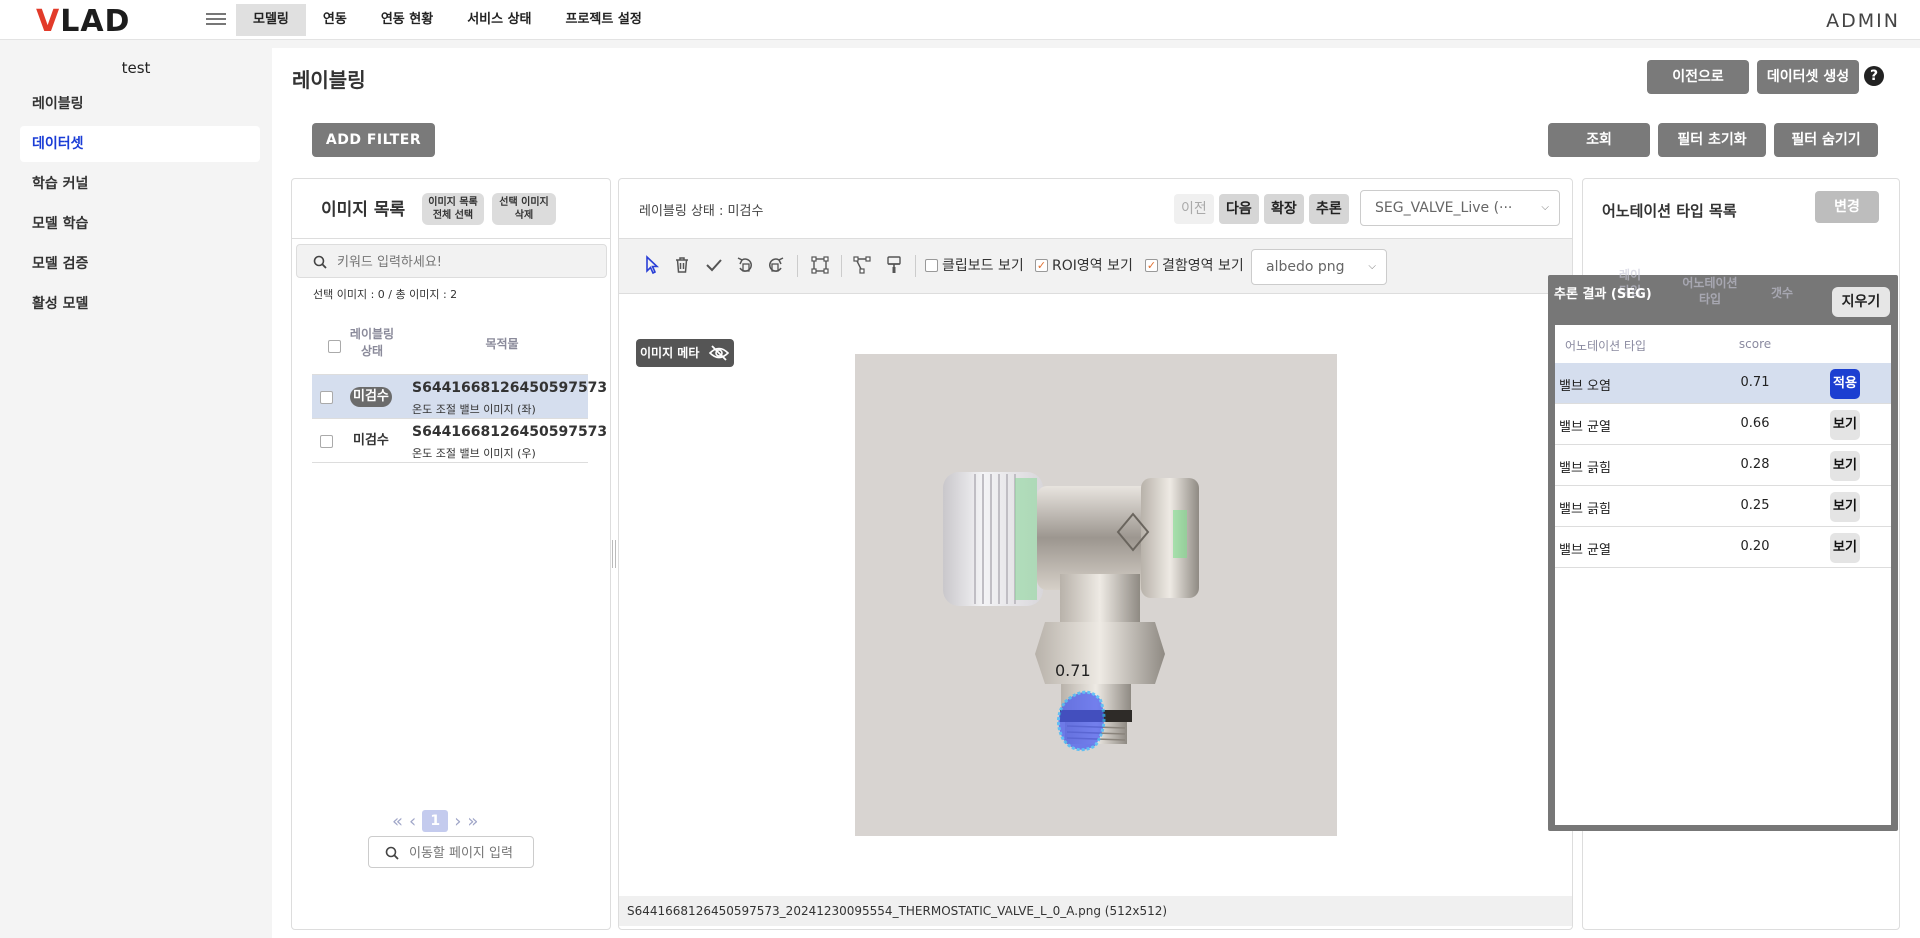  I want to click on add-filter-button: ADD FILTER, so click(373, 140).